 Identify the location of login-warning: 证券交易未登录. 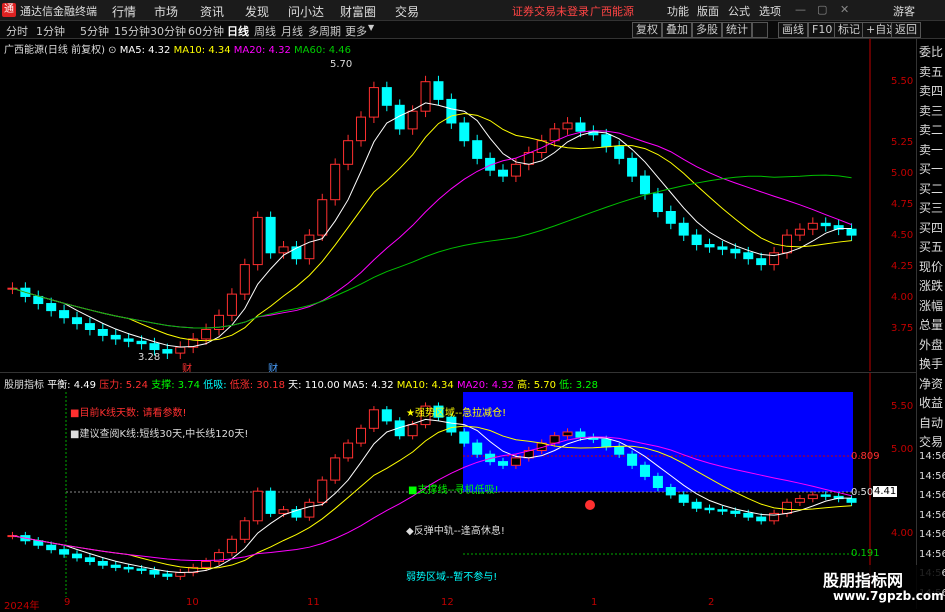
(550, 11).